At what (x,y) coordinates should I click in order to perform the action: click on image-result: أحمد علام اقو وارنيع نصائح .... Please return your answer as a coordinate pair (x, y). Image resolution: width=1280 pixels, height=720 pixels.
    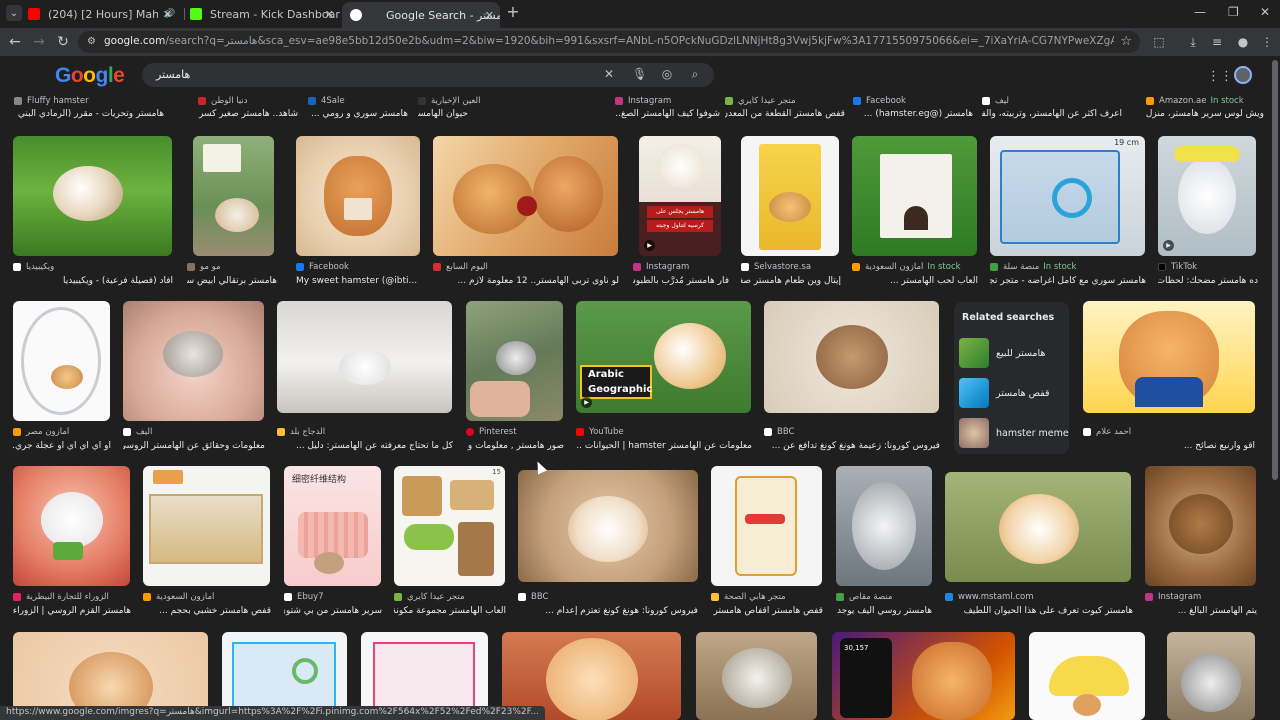
    Looking at the image, I should click on (1169, 377).